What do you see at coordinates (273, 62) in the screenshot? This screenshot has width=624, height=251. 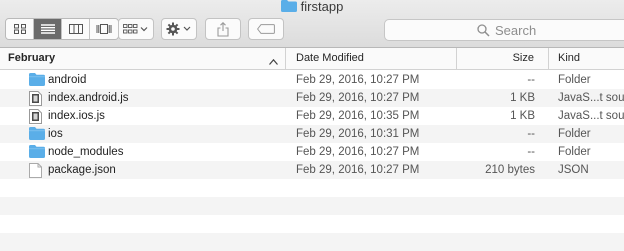 I see `sort-ascending-icon` at bounding box center [273, 62].